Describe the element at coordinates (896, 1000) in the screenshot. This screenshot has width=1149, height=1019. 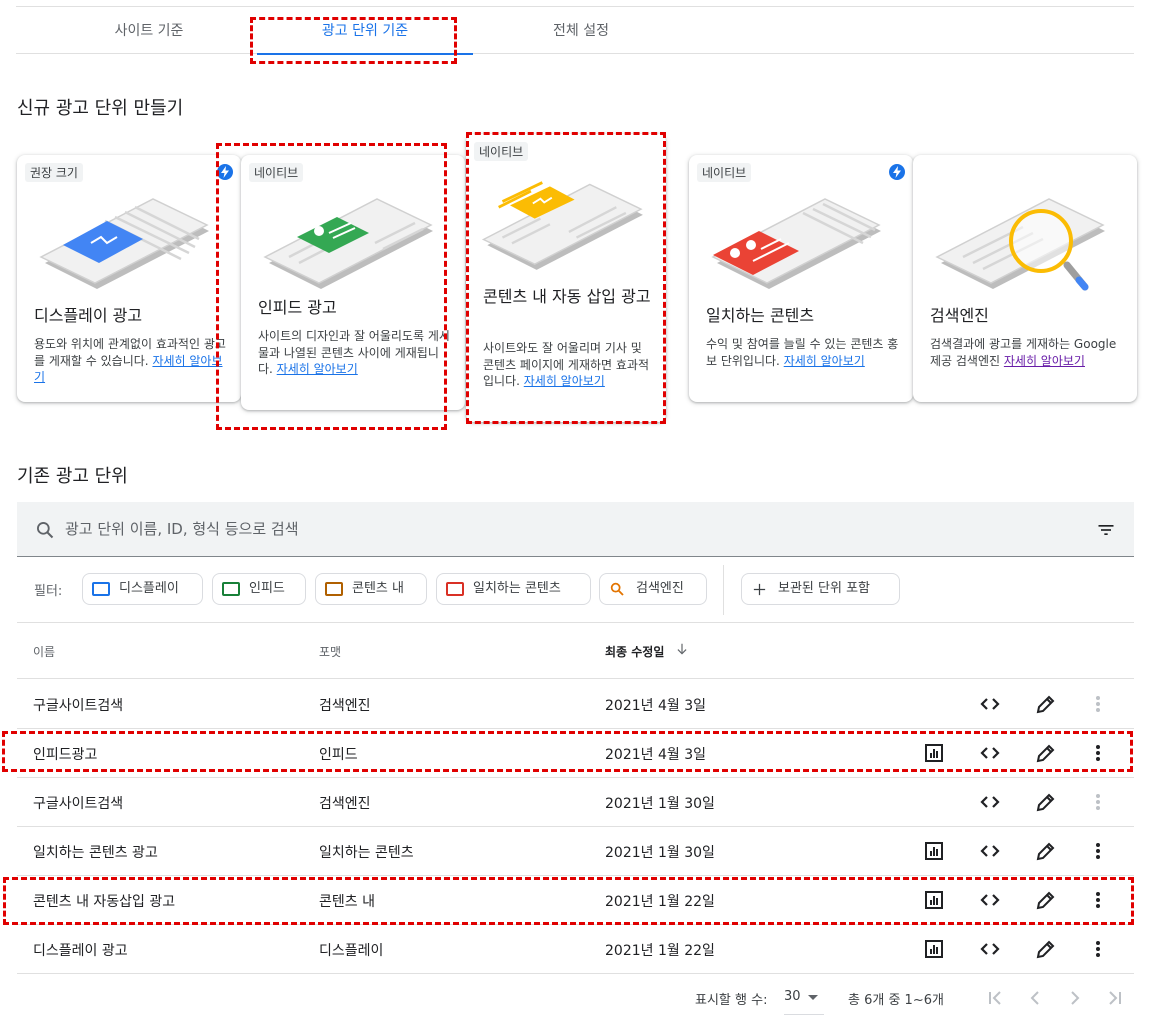
I see `page-range-text: 총 6개 중 1~6개` at that location.